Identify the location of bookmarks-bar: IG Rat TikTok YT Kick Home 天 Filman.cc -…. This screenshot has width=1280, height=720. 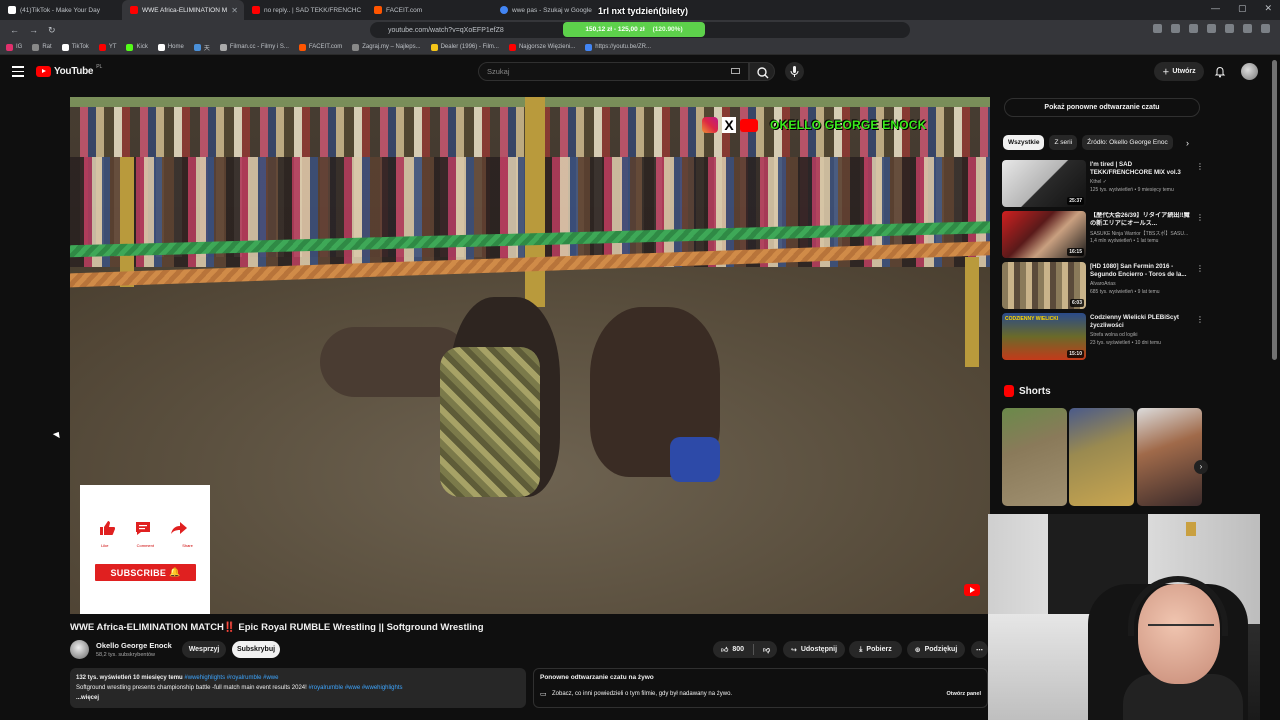
(640, 47).